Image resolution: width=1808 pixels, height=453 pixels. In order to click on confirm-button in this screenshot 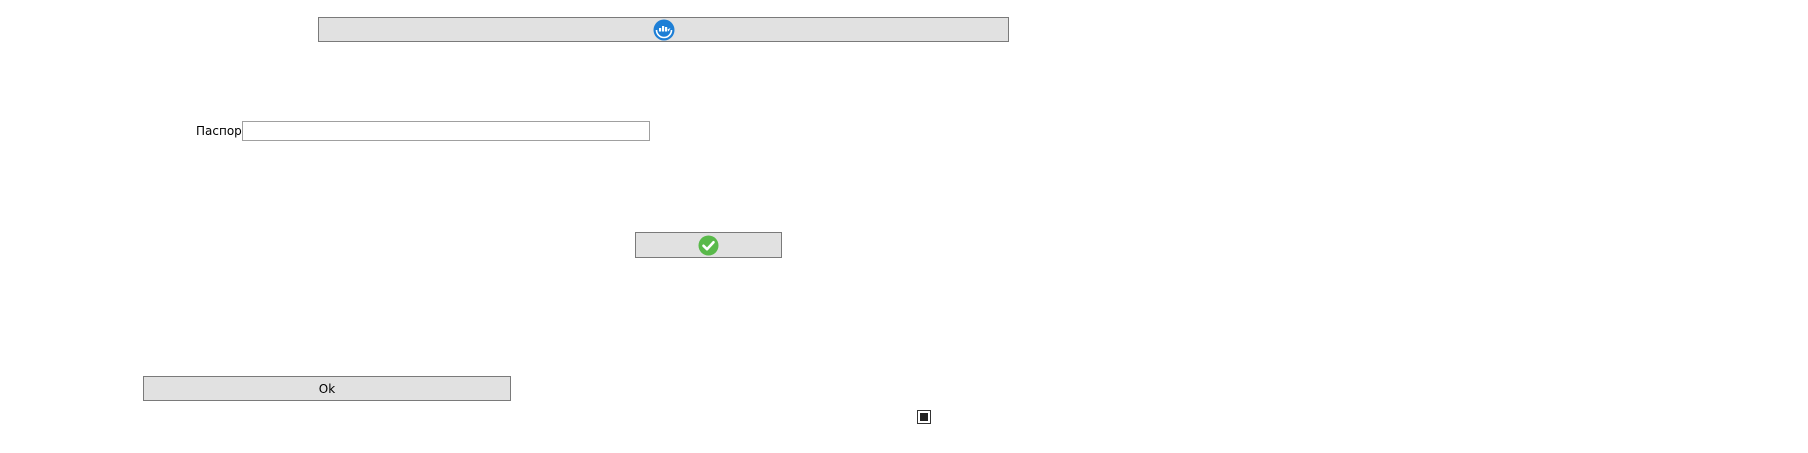, I will do `click(708, 245)`.